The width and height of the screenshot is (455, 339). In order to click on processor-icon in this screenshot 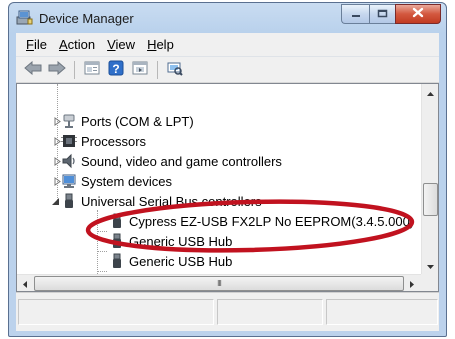, I will do `click(69, 141)`.